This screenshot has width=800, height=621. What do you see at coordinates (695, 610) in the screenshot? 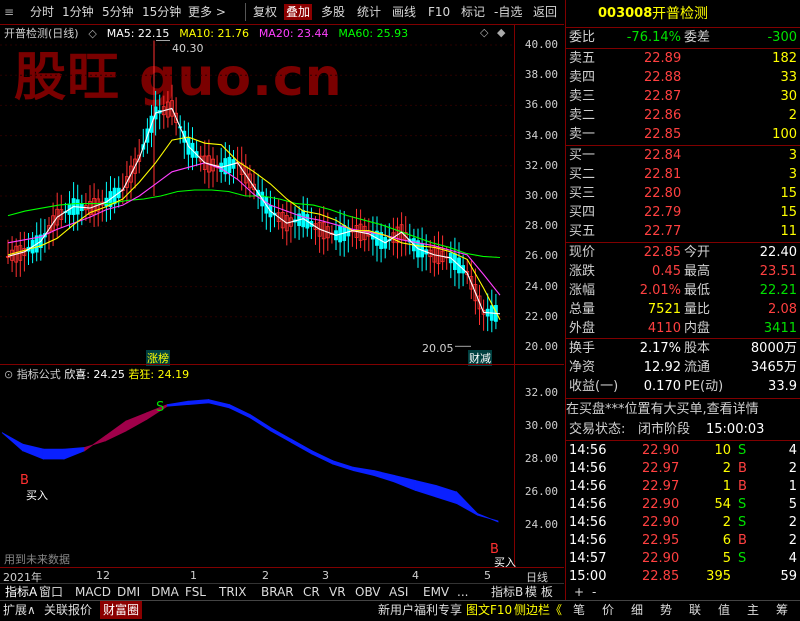
I see `panel-tab: 联` at bounding box center [695, 610].